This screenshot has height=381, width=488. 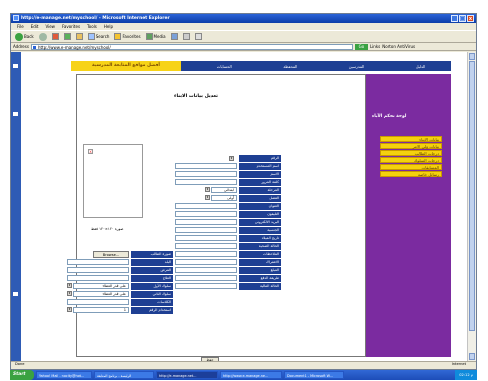 What do you see at coordinates (101, 294) in the screenshot?
I see `behavior2-select: على قدر العطاء` at bounding box center [101, 294].